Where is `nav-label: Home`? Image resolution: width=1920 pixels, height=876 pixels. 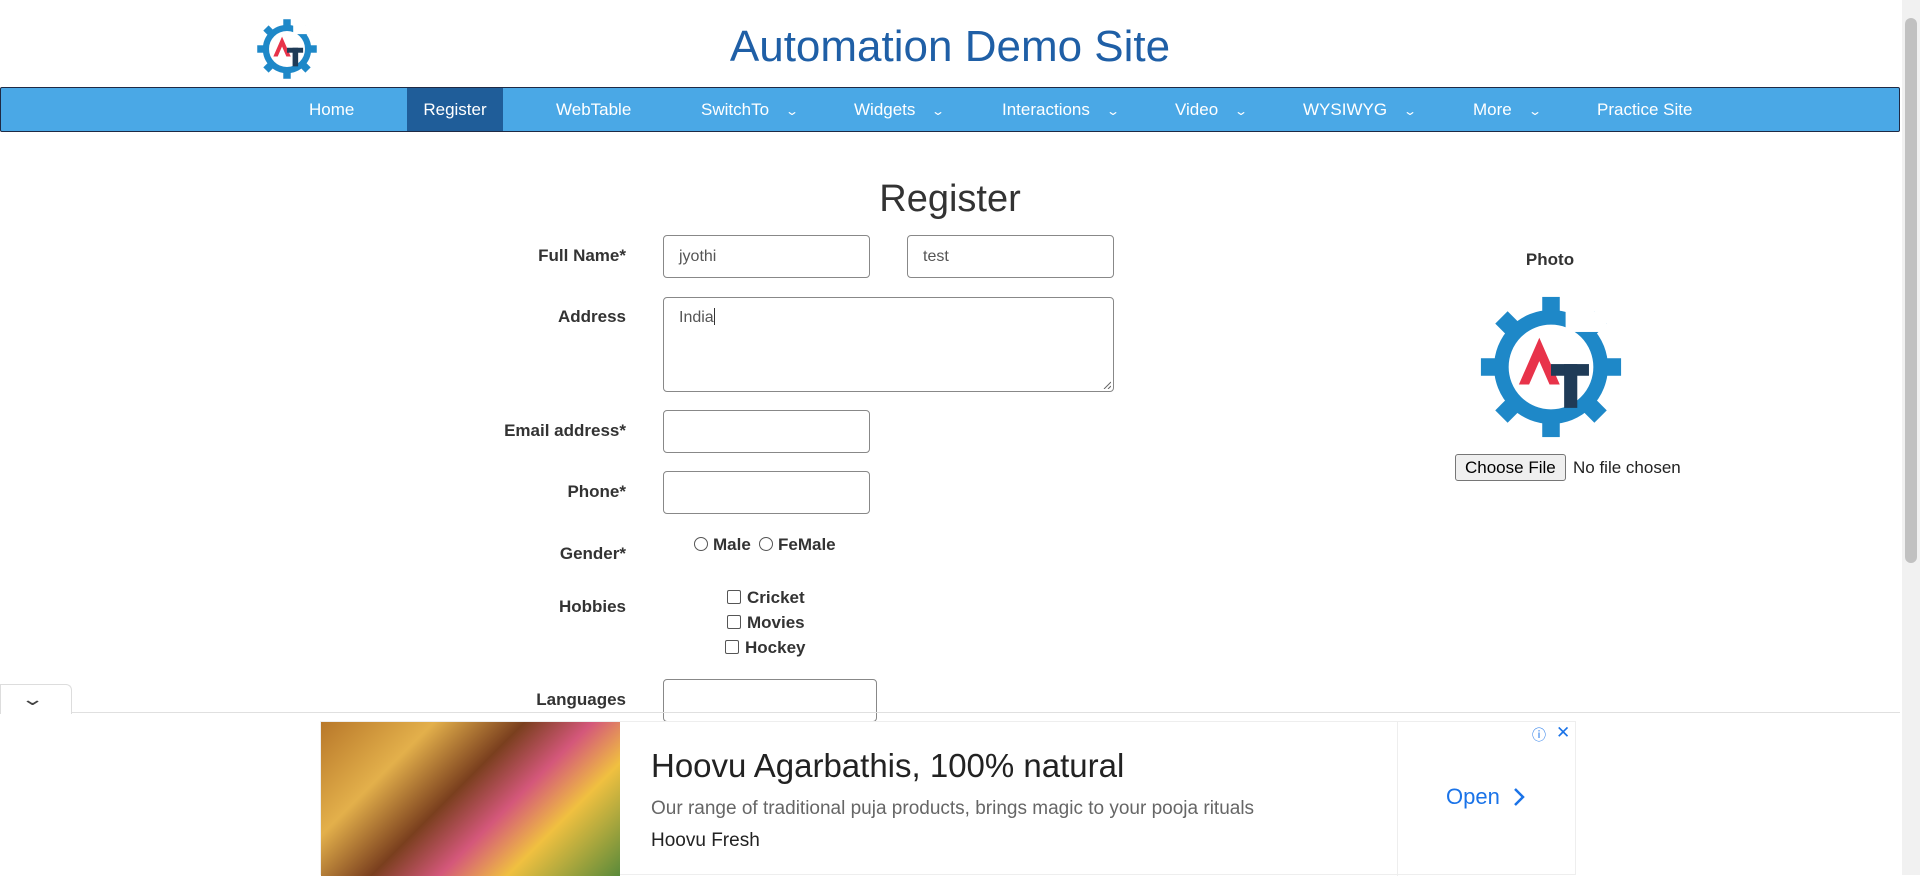
nav-label: Home is located at coordinates (332, 109).